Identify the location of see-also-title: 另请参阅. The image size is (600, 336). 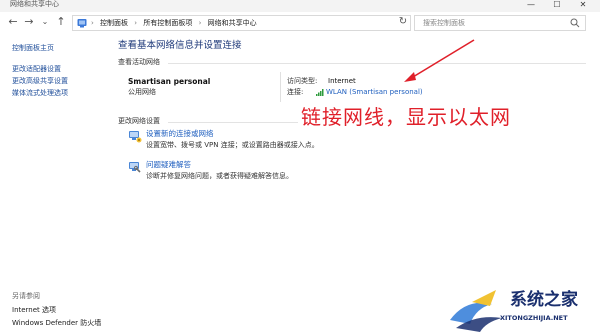
(26, 296).